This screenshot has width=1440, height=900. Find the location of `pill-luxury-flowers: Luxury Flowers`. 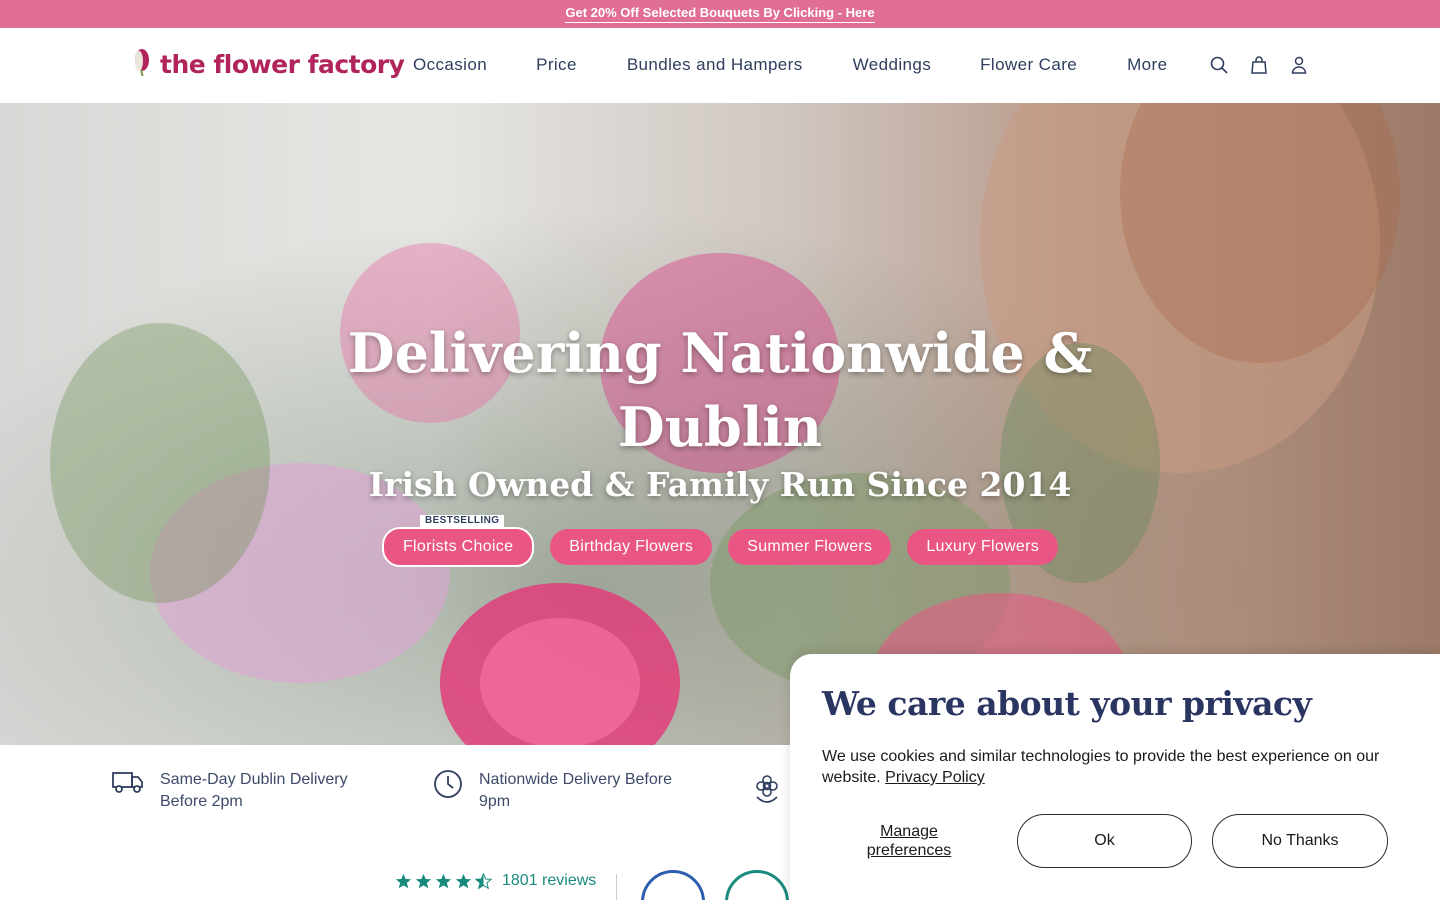

pill-luxury-flowers: Luxury Flowers is located at coordinates (983, 547).